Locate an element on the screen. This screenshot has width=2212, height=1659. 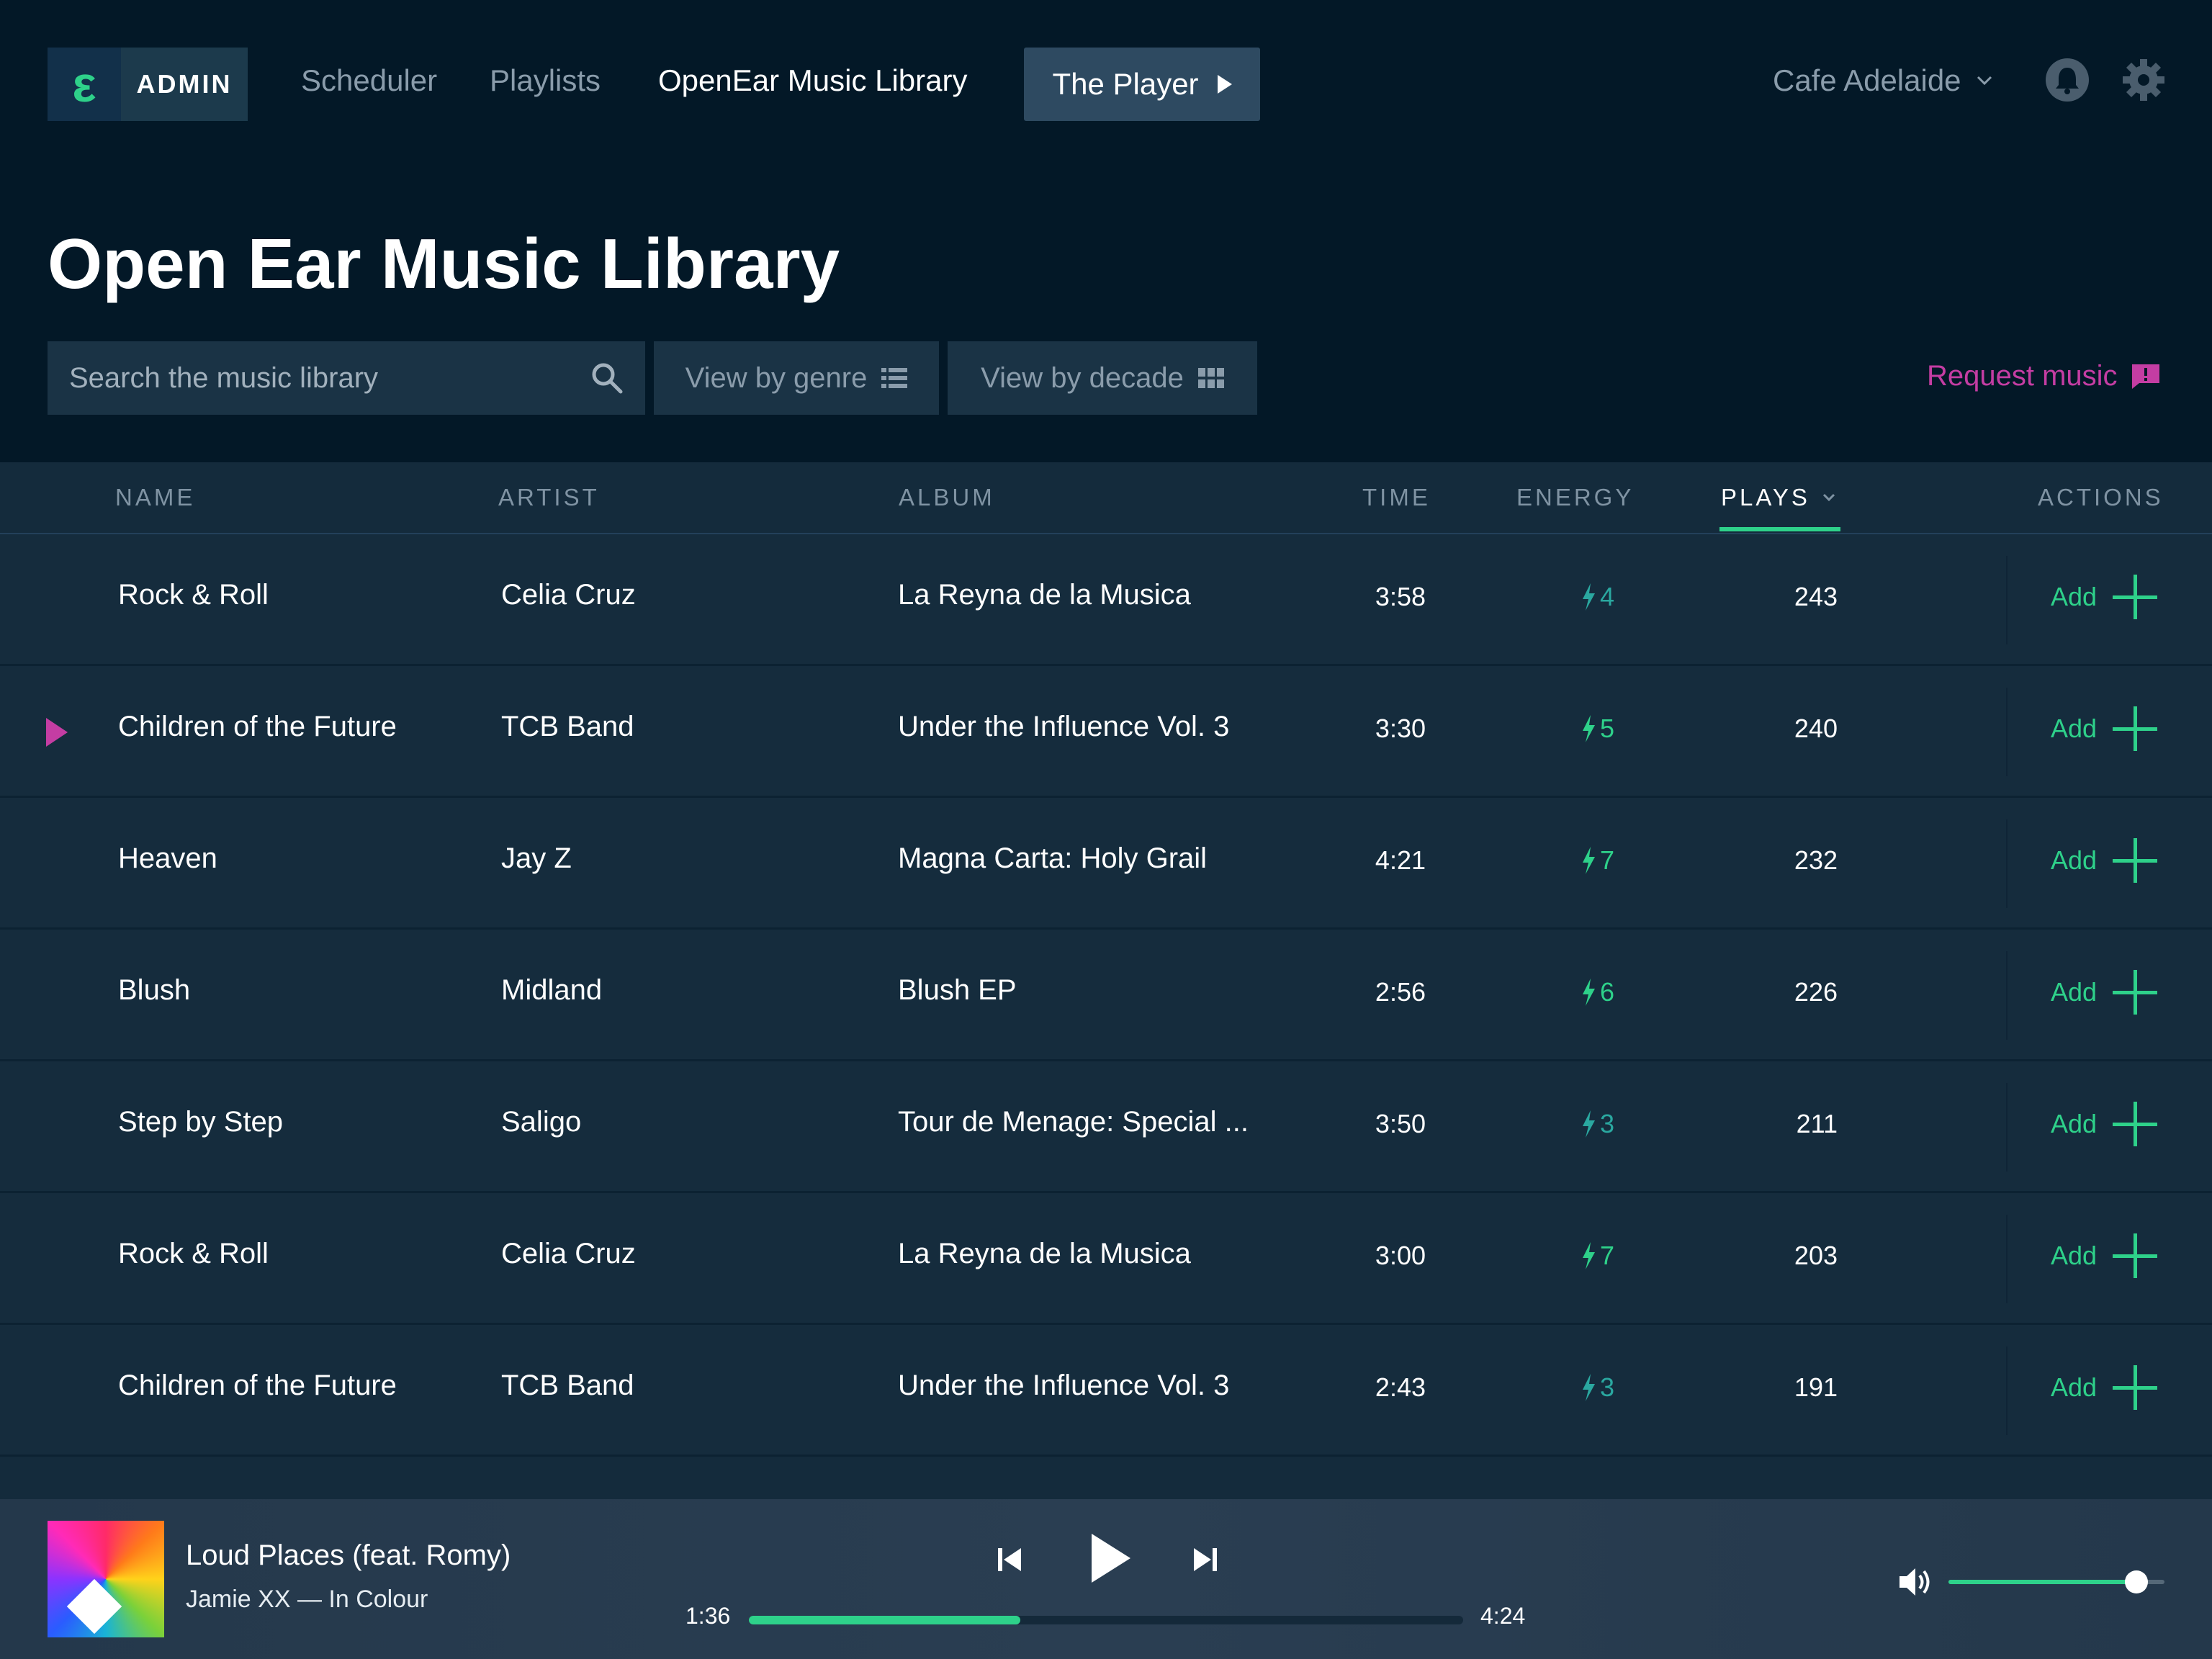
track-album: Under the Influence Vol. 3 is located at coordinates (1064, 726).